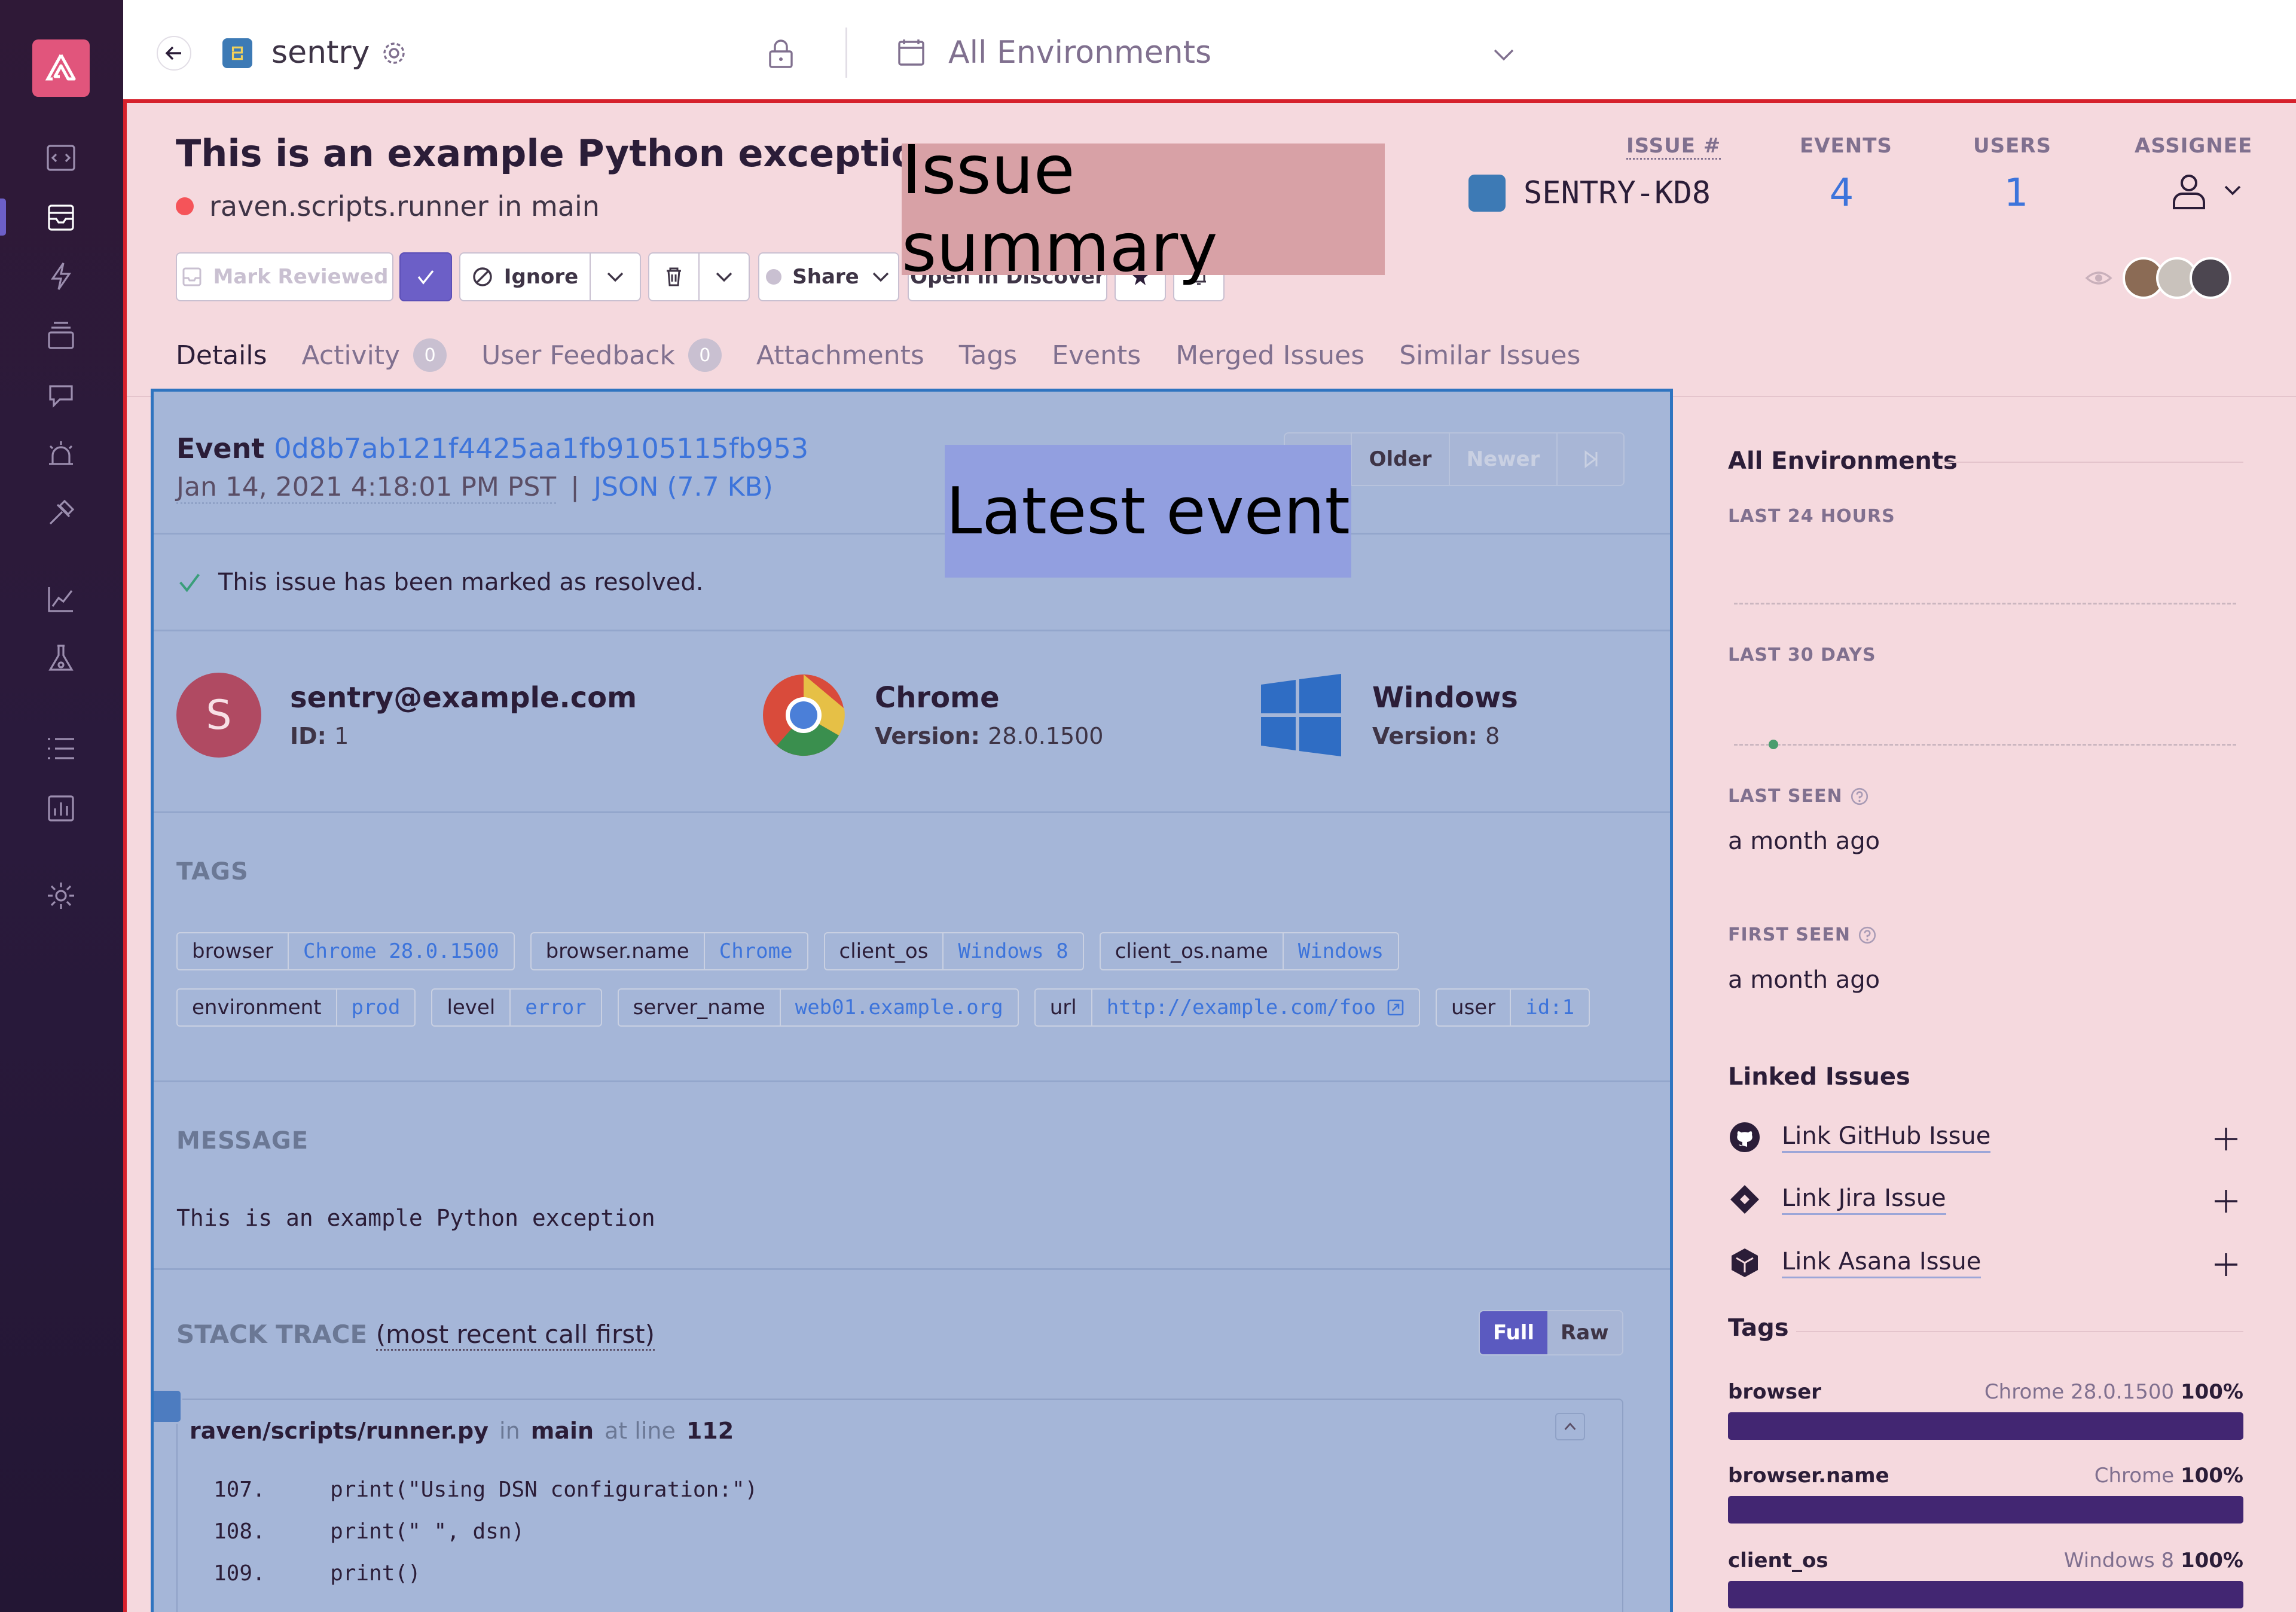 The image size is (2296, 1612). I want to click on stats-icon, so click(61, 808).